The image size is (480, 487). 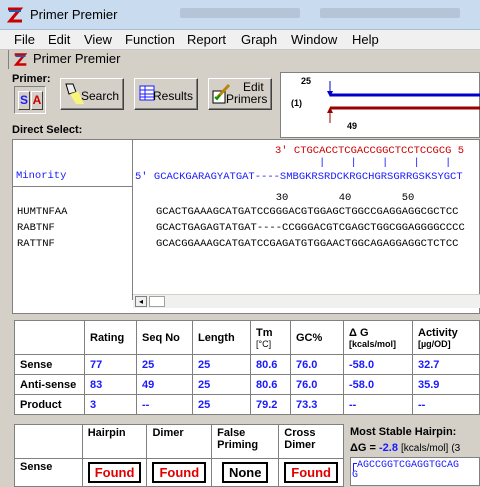 What do you see at coordinates (314, 39) in the screenshot?
I see `menu-window: Window` at bounding box center [314, 39].